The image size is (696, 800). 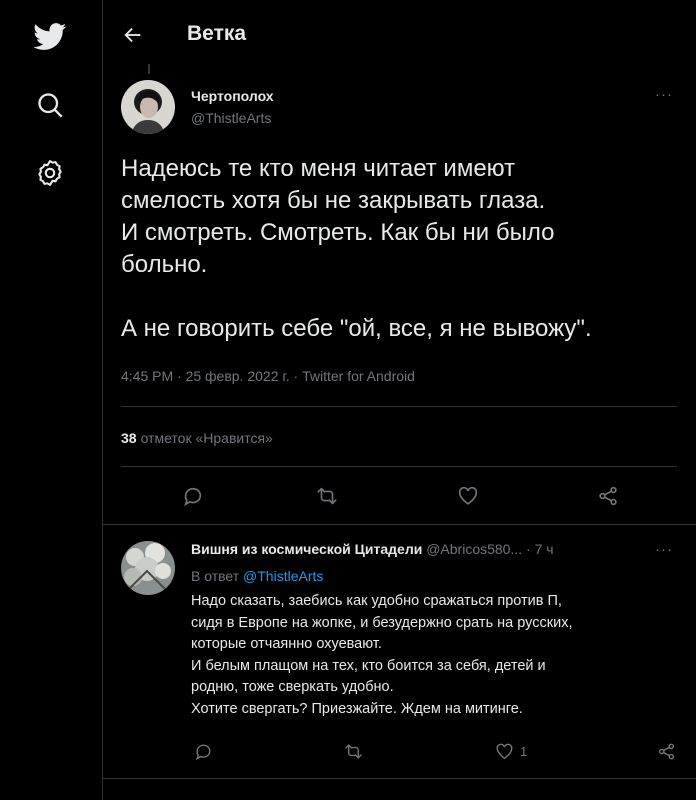 What do you see at coordinates (217, 33) in the screenshot?
I see `page-title: Ветка` at bounding box center [217, 33].